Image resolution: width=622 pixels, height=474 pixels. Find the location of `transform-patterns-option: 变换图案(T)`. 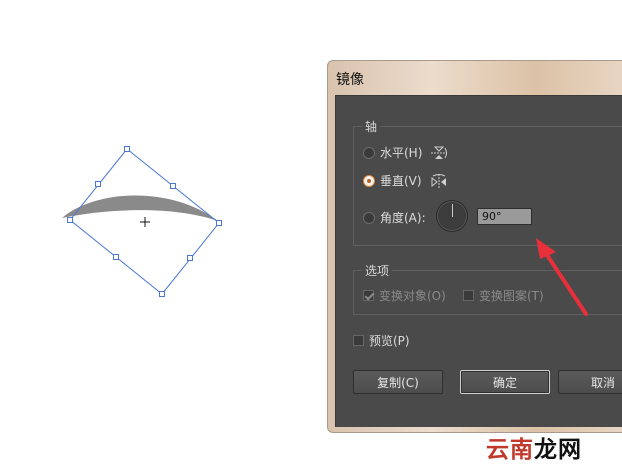

transform-patterns-option: 变换图案(T) is located at coordinates (503, 295).